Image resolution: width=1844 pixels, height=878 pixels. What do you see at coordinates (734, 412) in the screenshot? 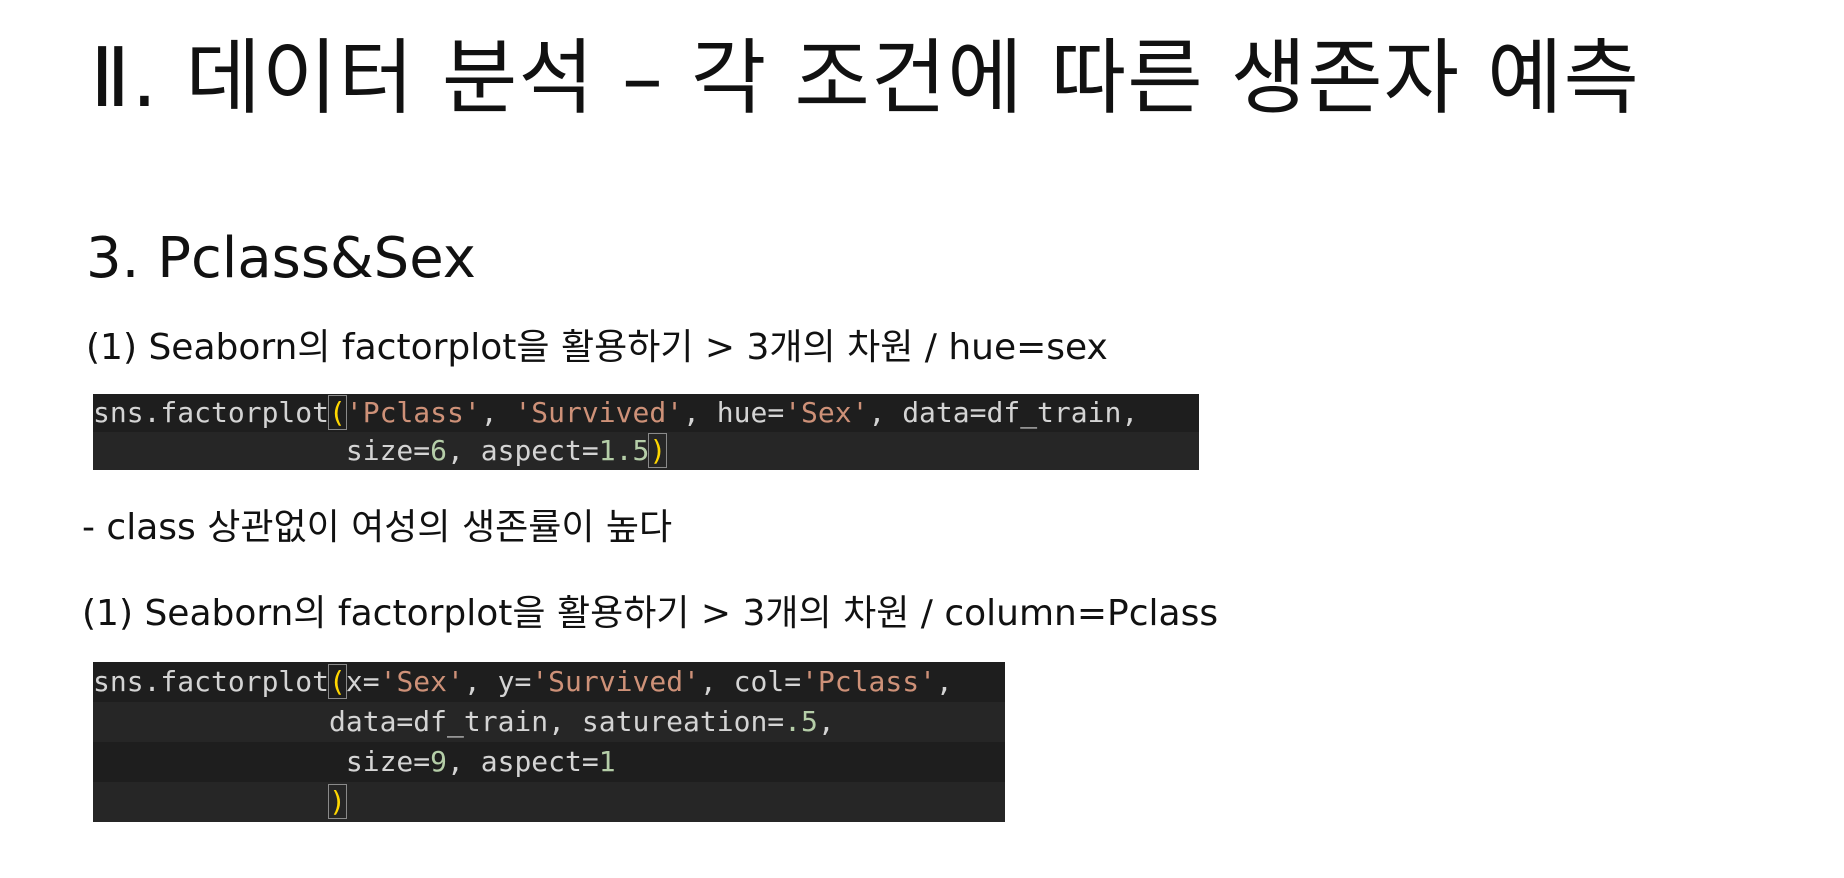
I see `code-token: , hue=` at bounding box center [734, 412].